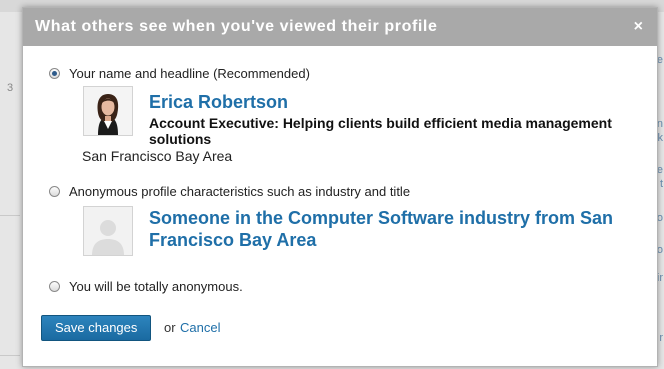 This screenshot has height=369, width=664. Describe the element at coordinates (218, 102) in the screenshot. I see `profile-name-link: Erica Robertson` at that location.